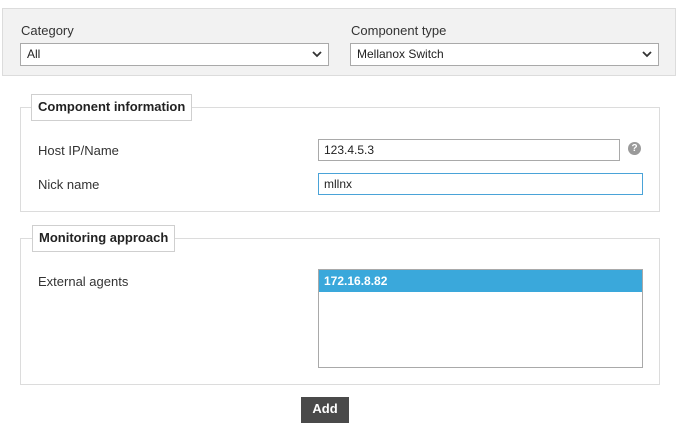 This screenshot has height=429, width=678. I want to click on component-type-value: Mellanox Switch, so click(400, 54).